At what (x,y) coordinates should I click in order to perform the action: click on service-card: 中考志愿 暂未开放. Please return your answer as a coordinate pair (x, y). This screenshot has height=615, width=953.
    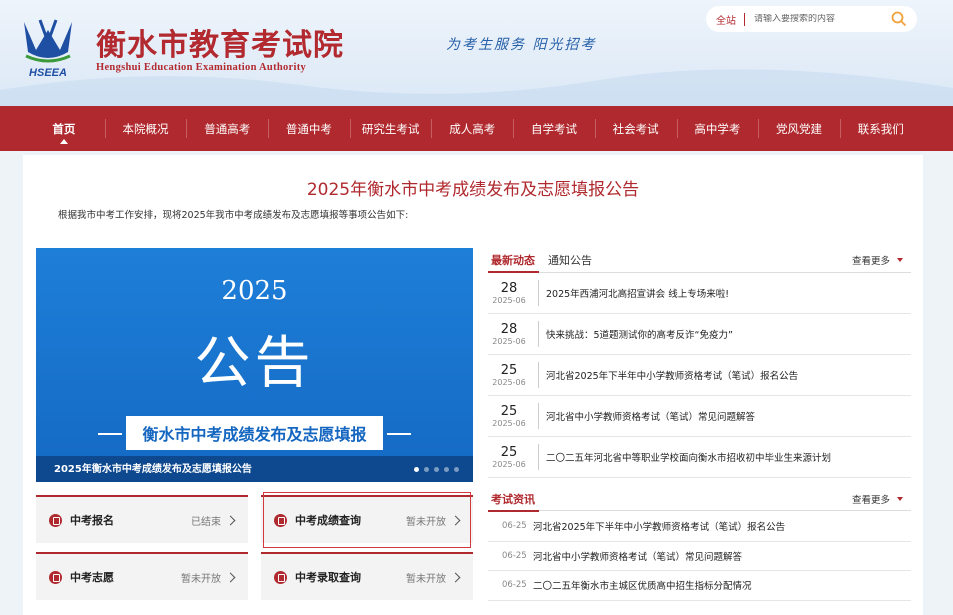
    Looking at the image, I should click on (142, 576).